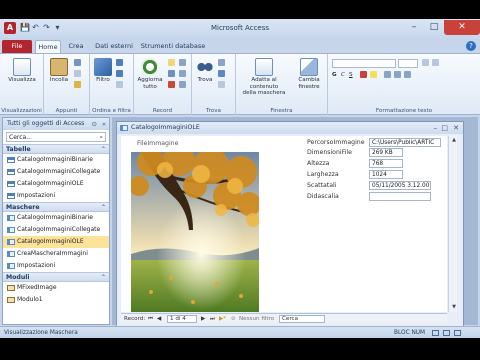 This screenshot has width=480, height=360. Describe the element at coordinates (414, 27) in the screenshot. I see `minimize-button: –` at that location.